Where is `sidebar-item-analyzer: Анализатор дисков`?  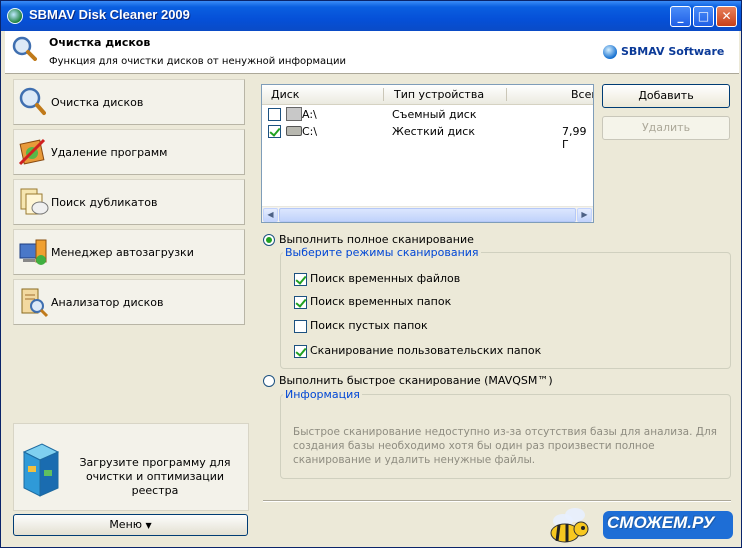 sidebar-item-analyzer: Анализатор дисков is located at coordinates (129, 302).